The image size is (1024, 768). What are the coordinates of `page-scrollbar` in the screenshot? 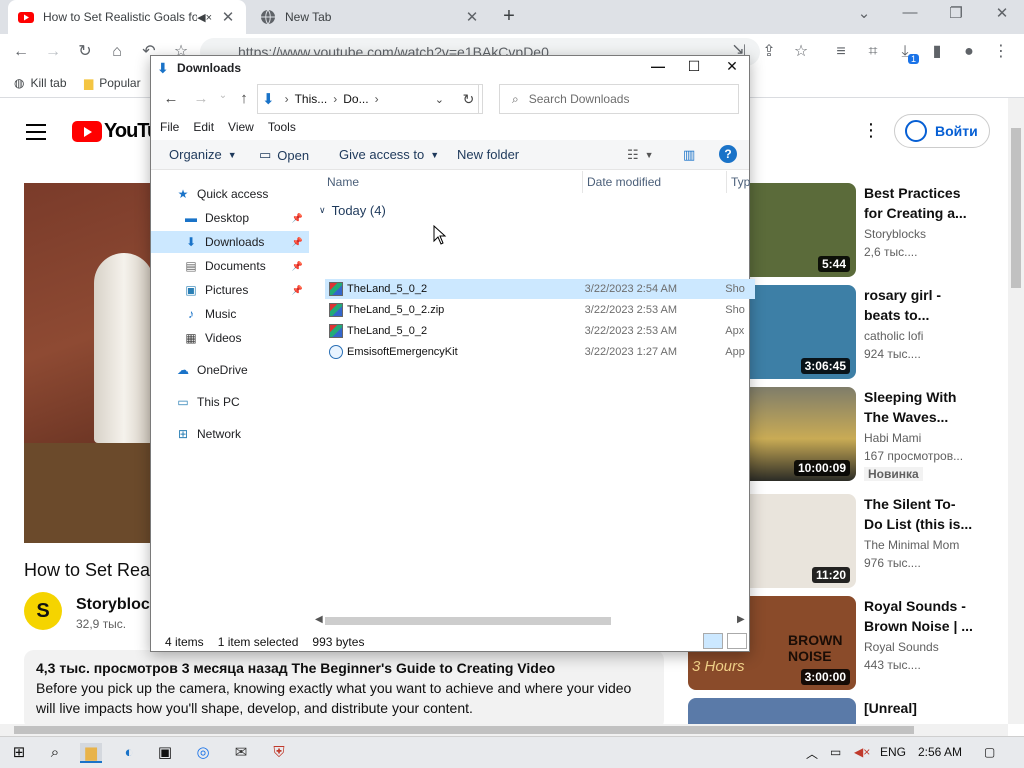 It's located at (1016, 411).